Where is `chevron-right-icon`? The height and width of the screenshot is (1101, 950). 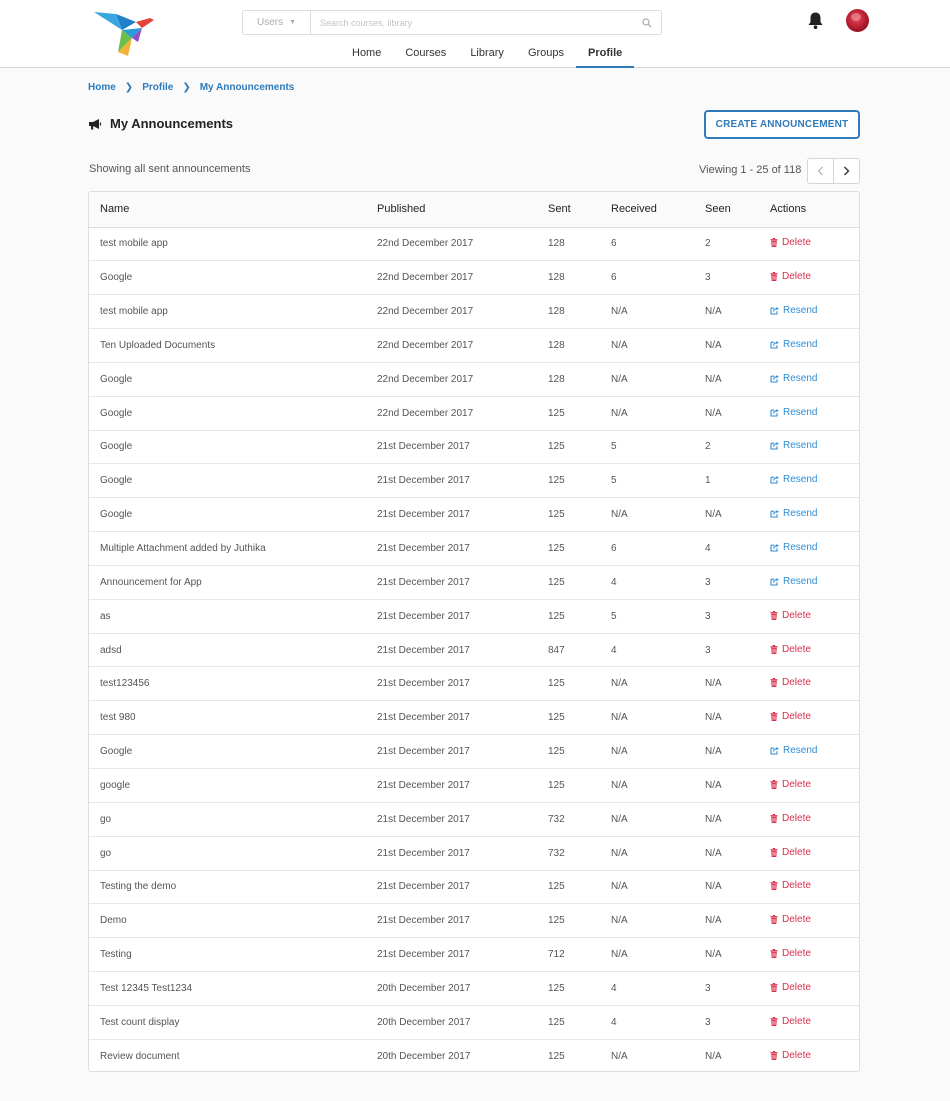
chevron-right-icon is located at coordinates (847, 171).